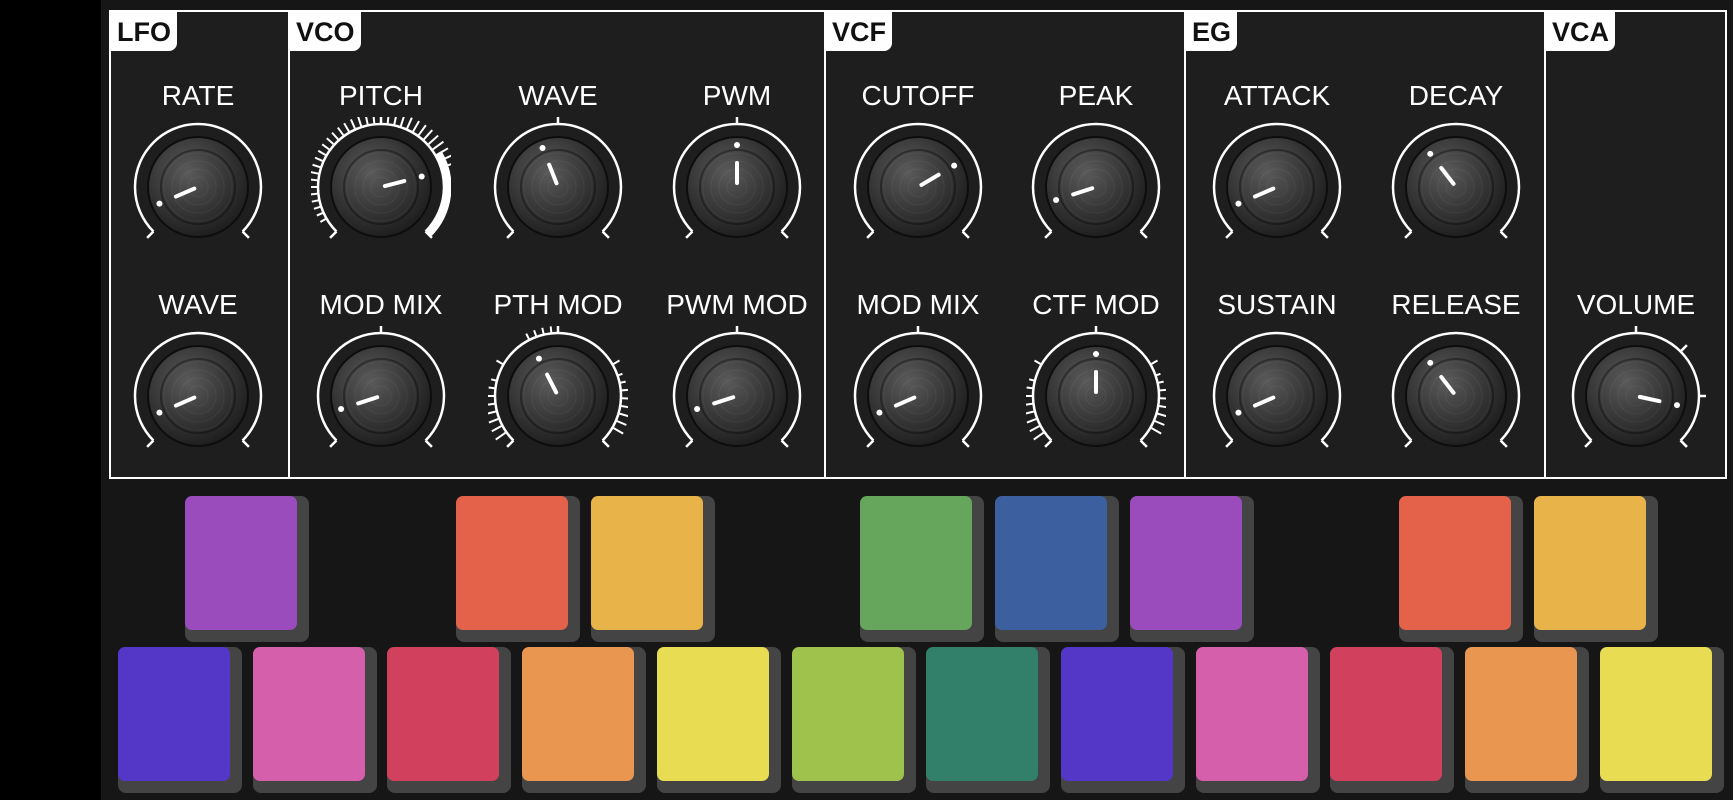 This screenshot has height=800, width=1733. I want to click on vcf-ctf-mod-knob, so click(1096, 396).